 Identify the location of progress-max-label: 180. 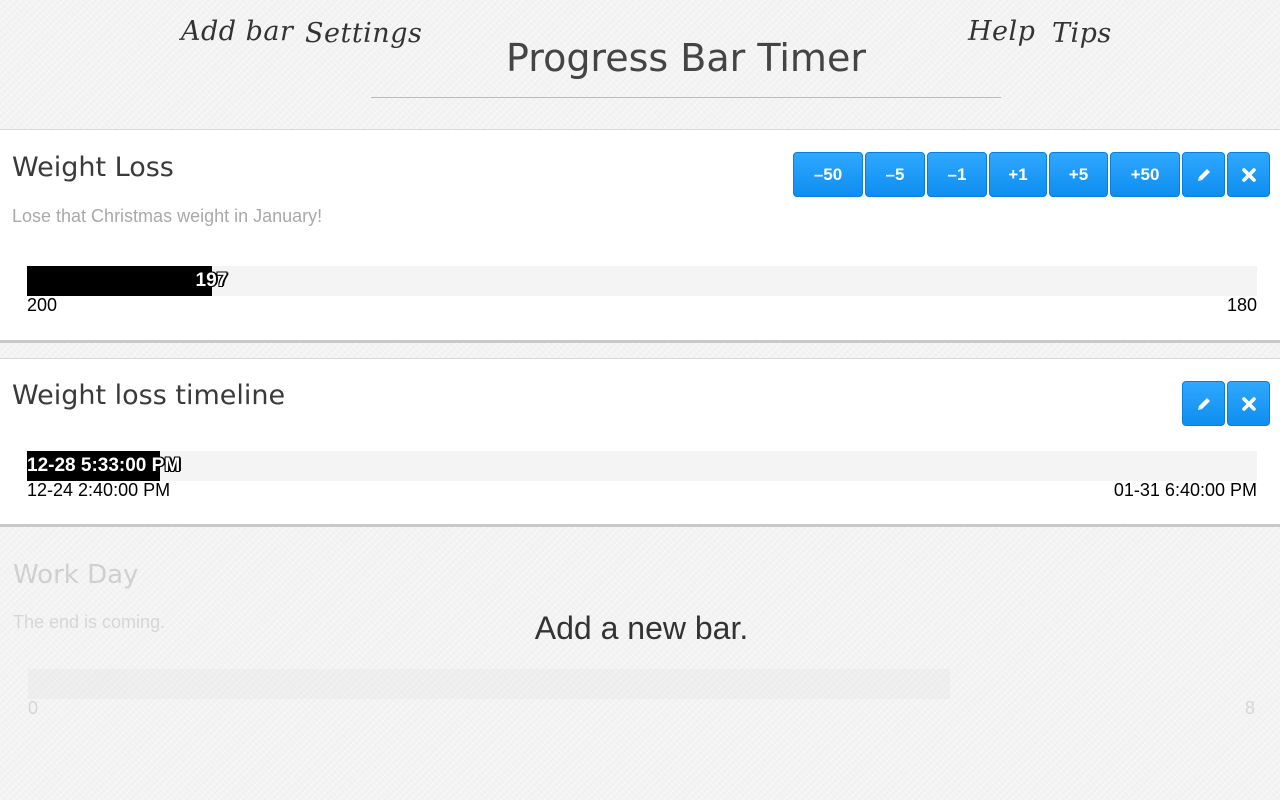
(1241, 305).